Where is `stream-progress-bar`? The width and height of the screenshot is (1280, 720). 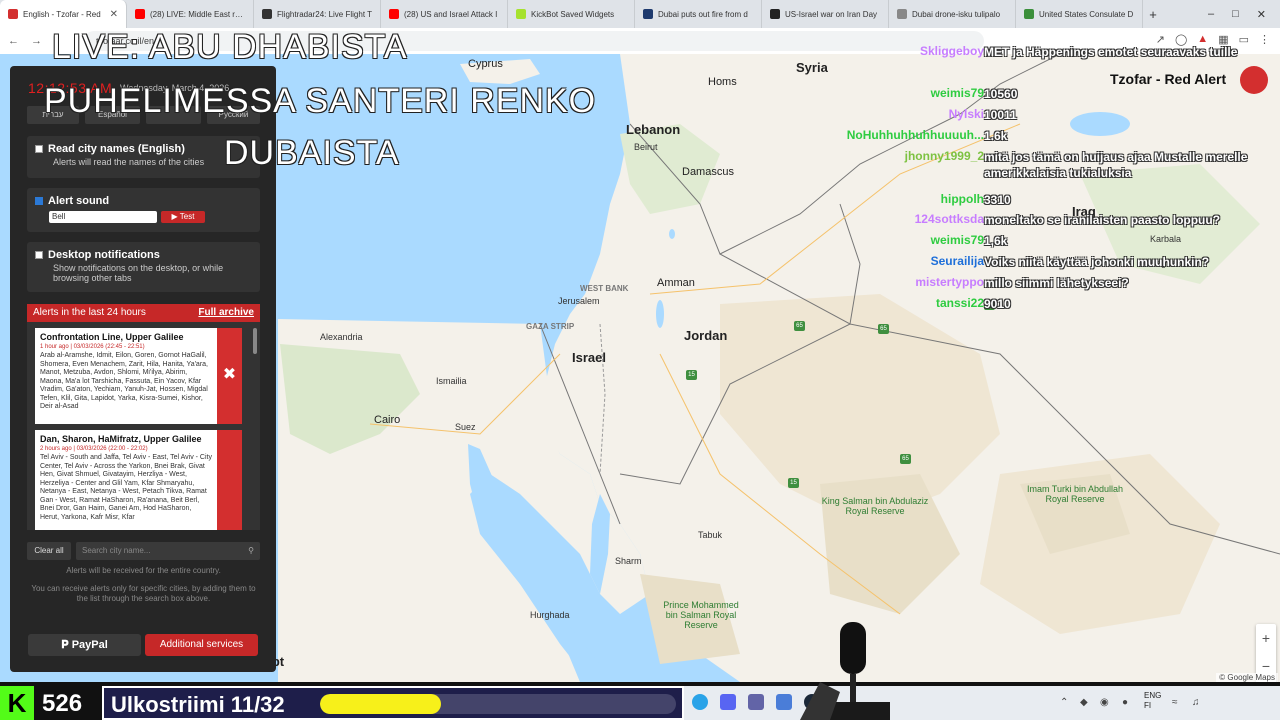 stream-progress-bar is located at coordinates (498, 704).